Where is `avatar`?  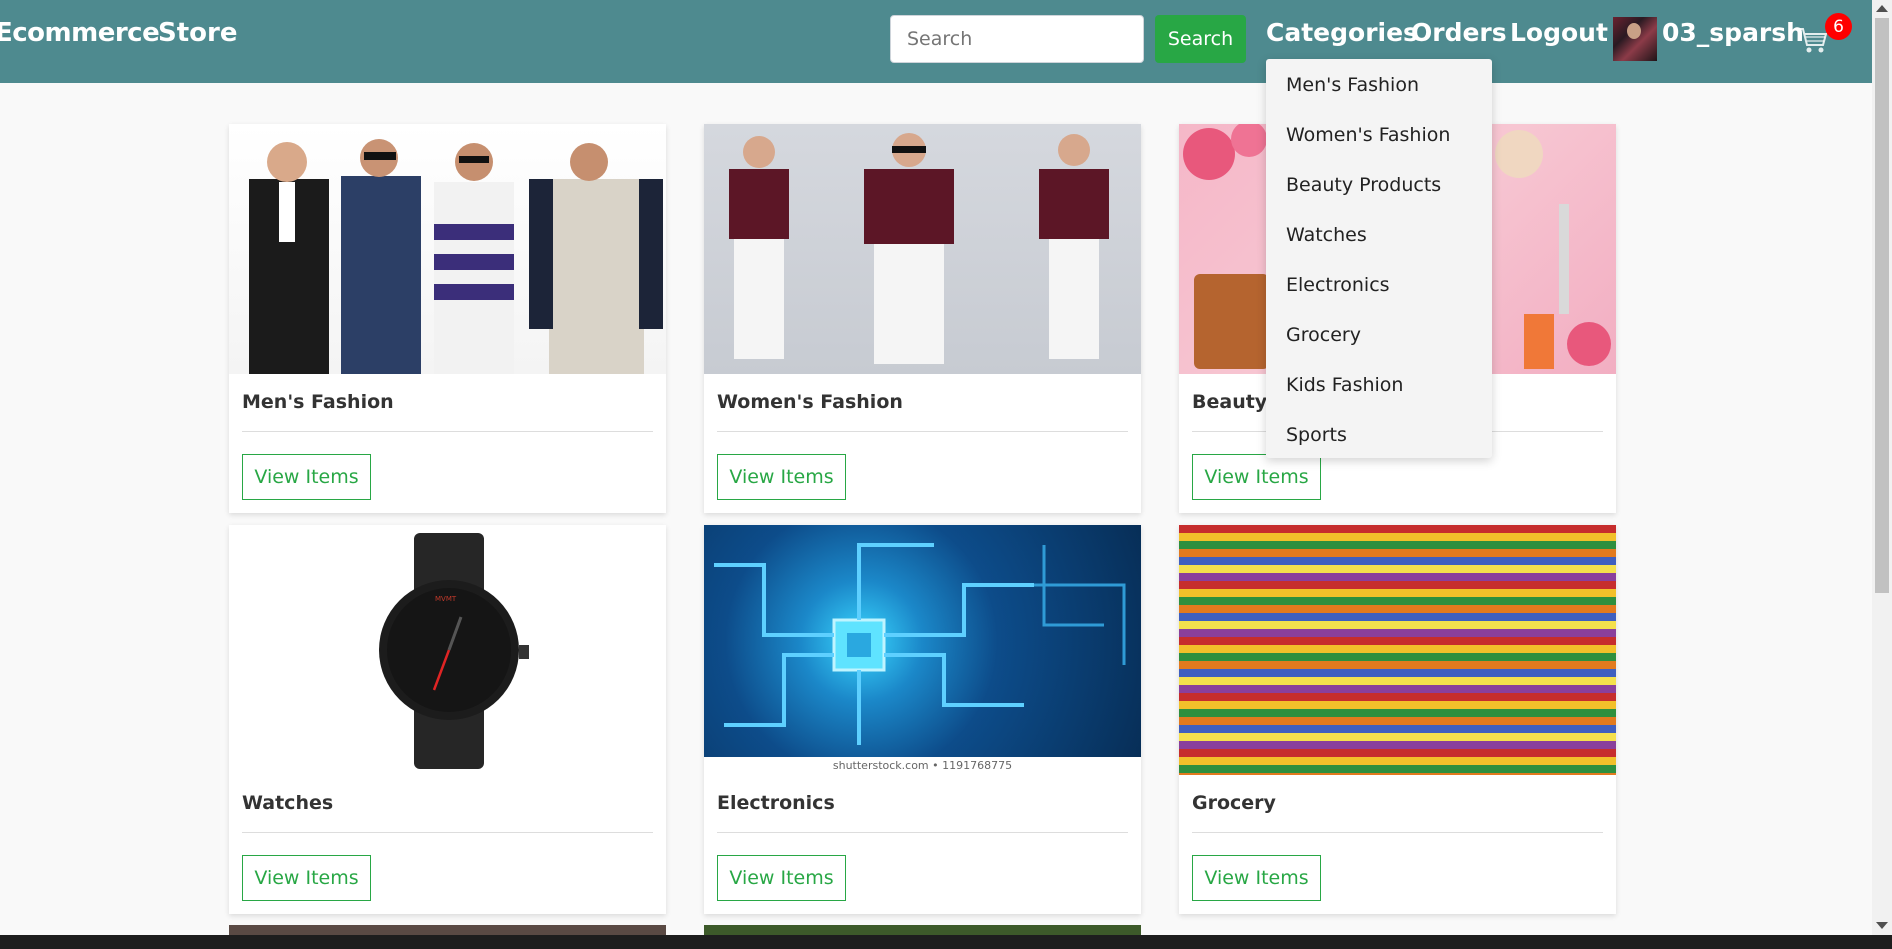 avatar is located at coordinates (1635, 39).